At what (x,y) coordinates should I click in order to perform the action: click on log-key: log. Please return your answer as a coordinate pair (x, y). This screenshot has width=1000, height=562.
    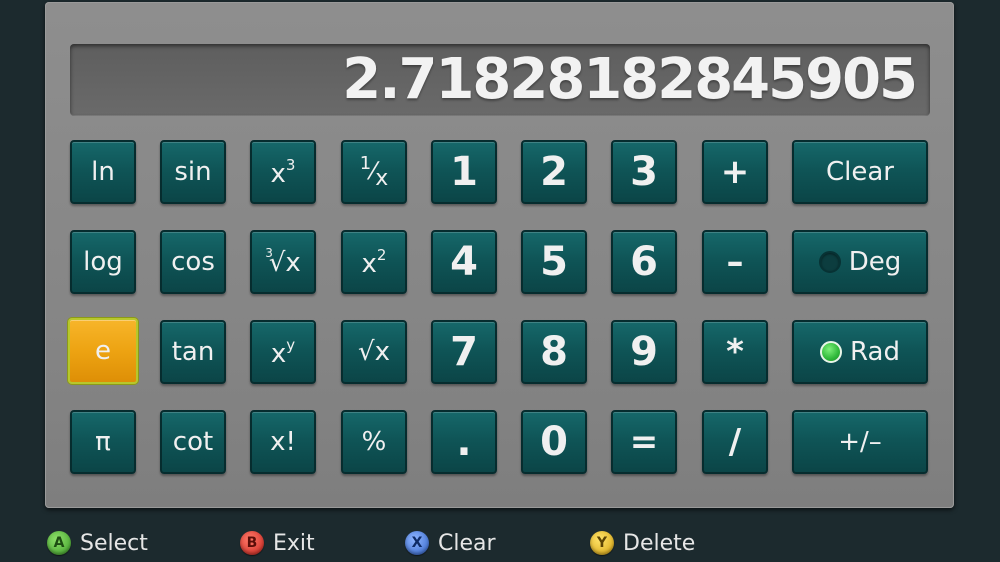
    Looking at the image, I should click on (103, 262).